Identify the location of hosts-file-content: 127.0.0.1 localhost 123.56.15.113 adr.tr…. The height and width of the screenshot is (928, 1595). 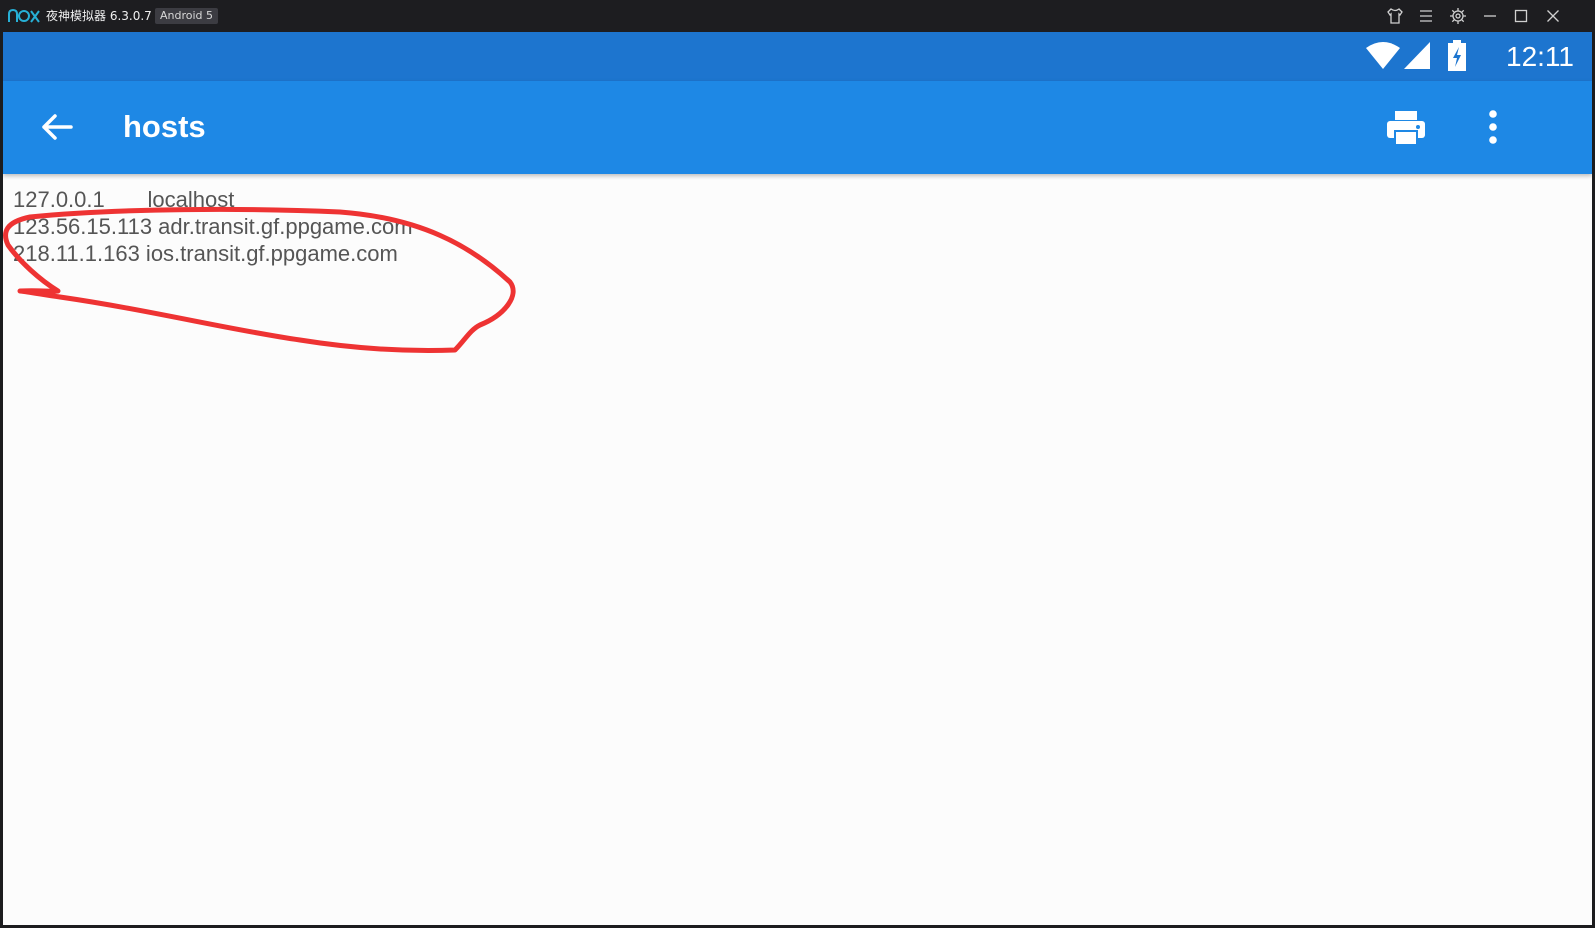
(793, 226).